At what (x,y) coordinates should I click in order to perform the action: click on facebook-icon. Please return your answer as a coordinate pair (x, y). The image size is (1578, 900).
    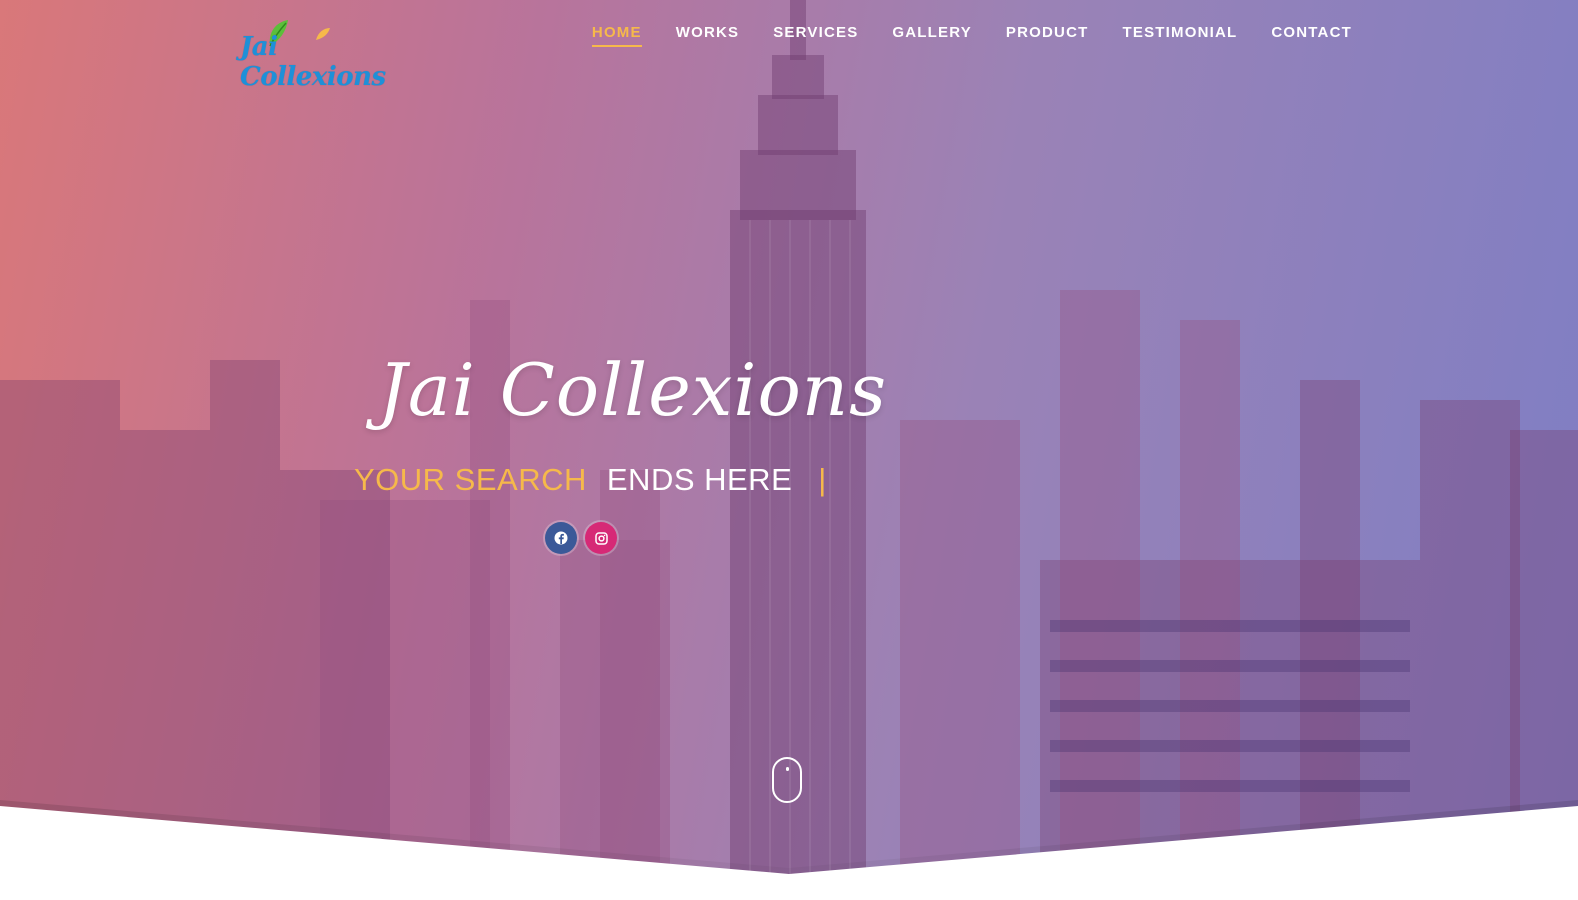
    Looking at the image, I should click on (561, 538).